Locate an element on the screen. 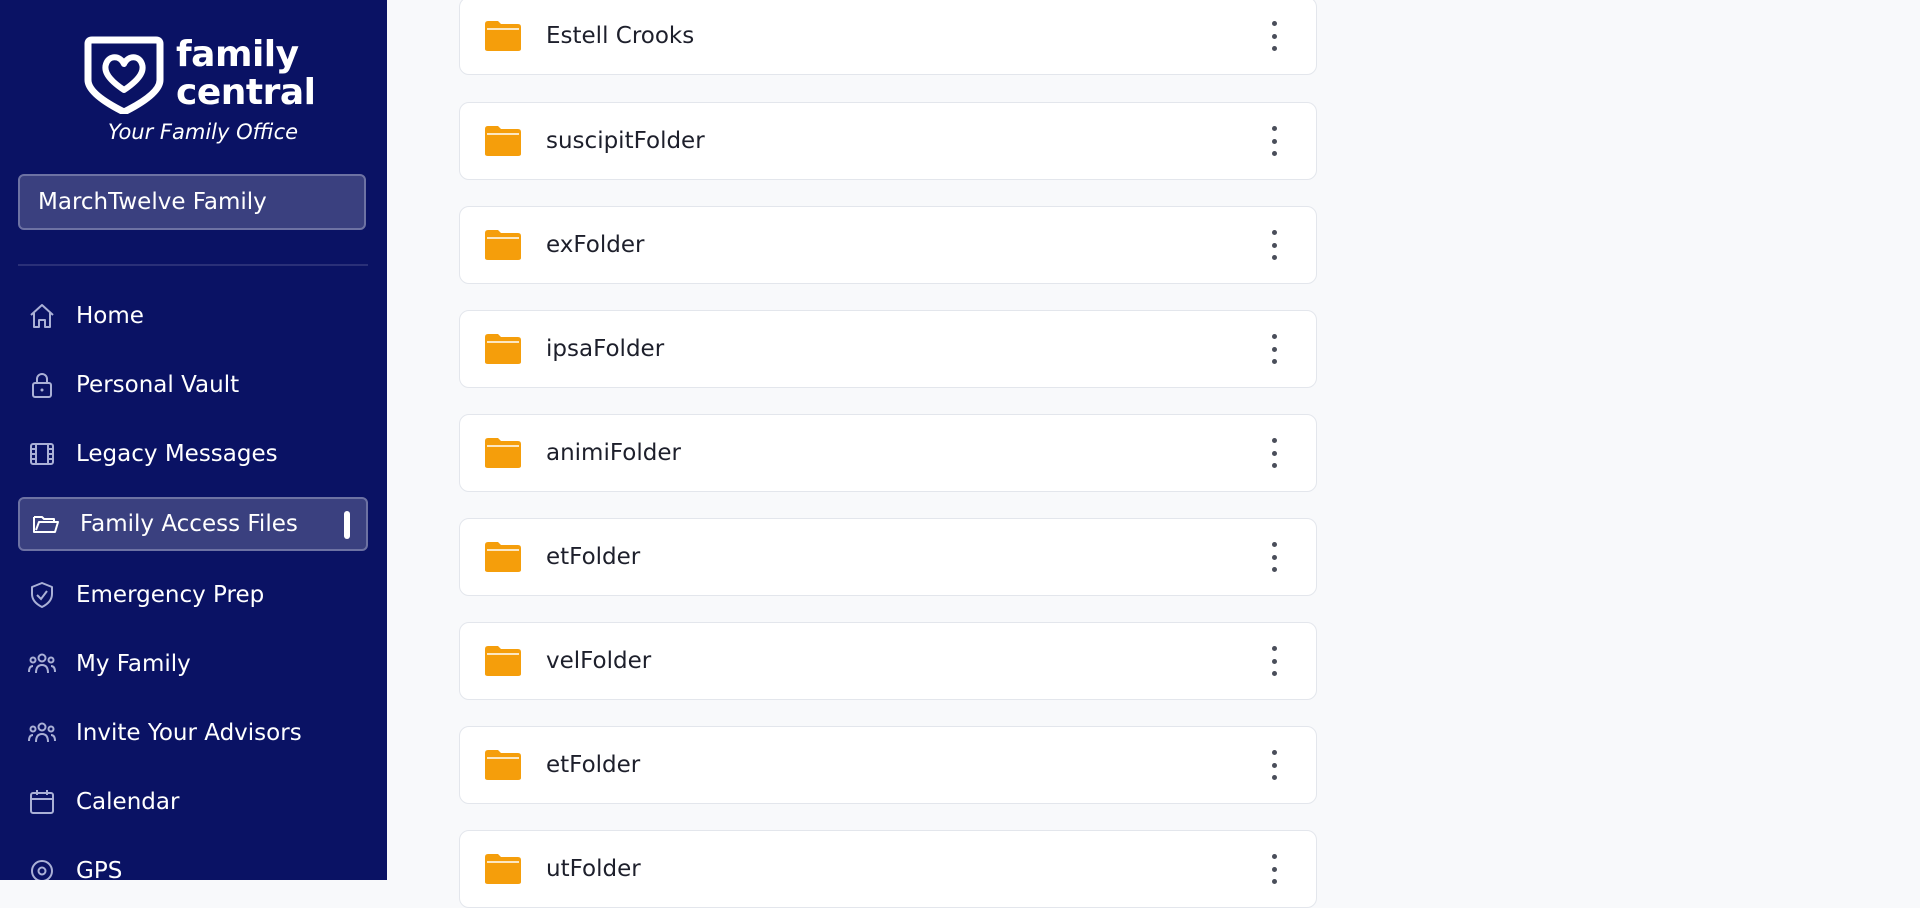 This screenshot has width=1920, height=908. sidebar-item-label: Personal Vault is located at coordinates (158, 385).